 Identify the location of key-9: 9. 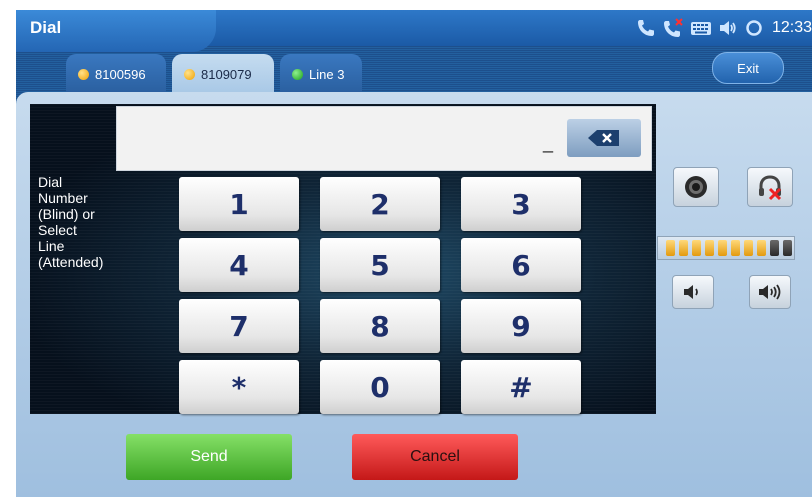
(521, 326).